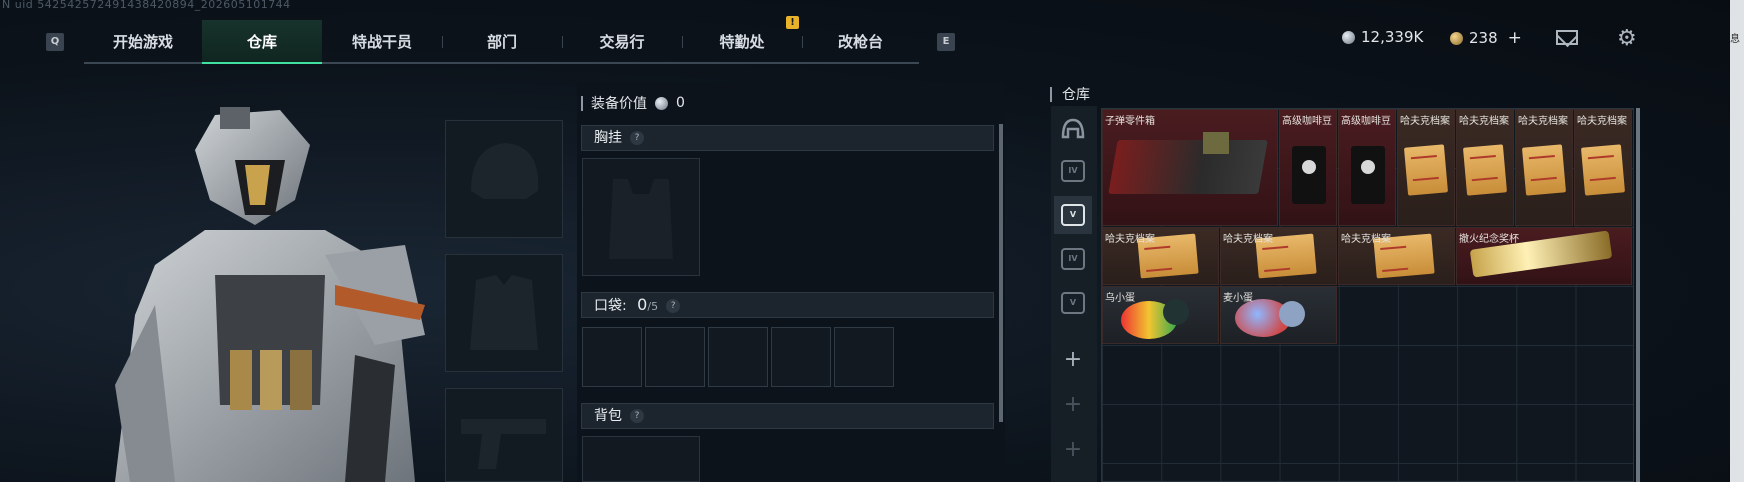  I want to click on chest-rig-placeholder-icon, so click(641, 219).